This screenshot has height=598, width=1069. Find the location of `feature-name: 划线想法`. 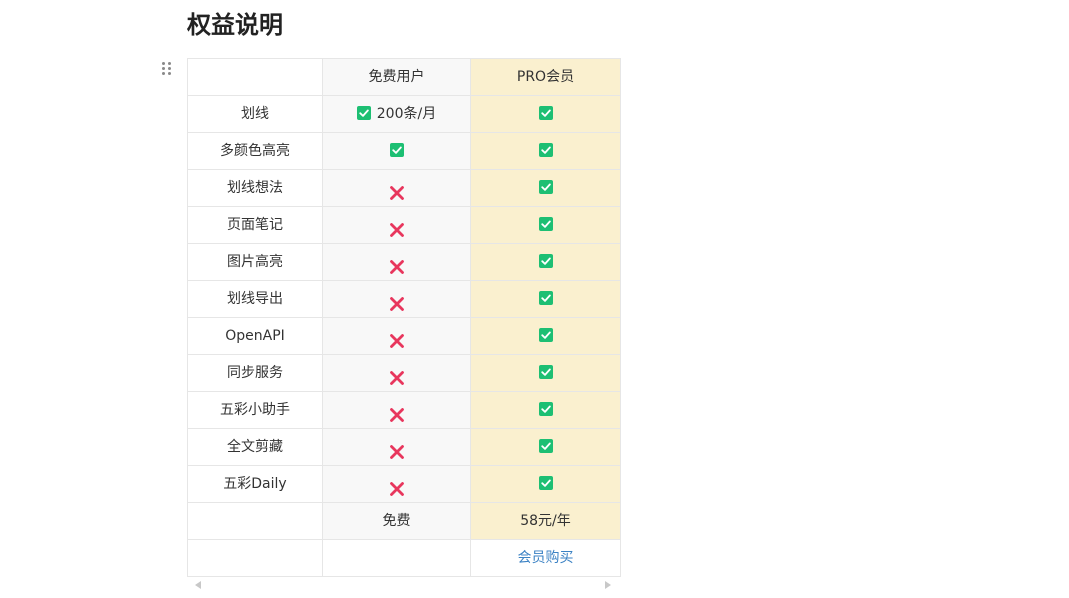

feature-name: 划线想法 is located at coordinates (255, 188).